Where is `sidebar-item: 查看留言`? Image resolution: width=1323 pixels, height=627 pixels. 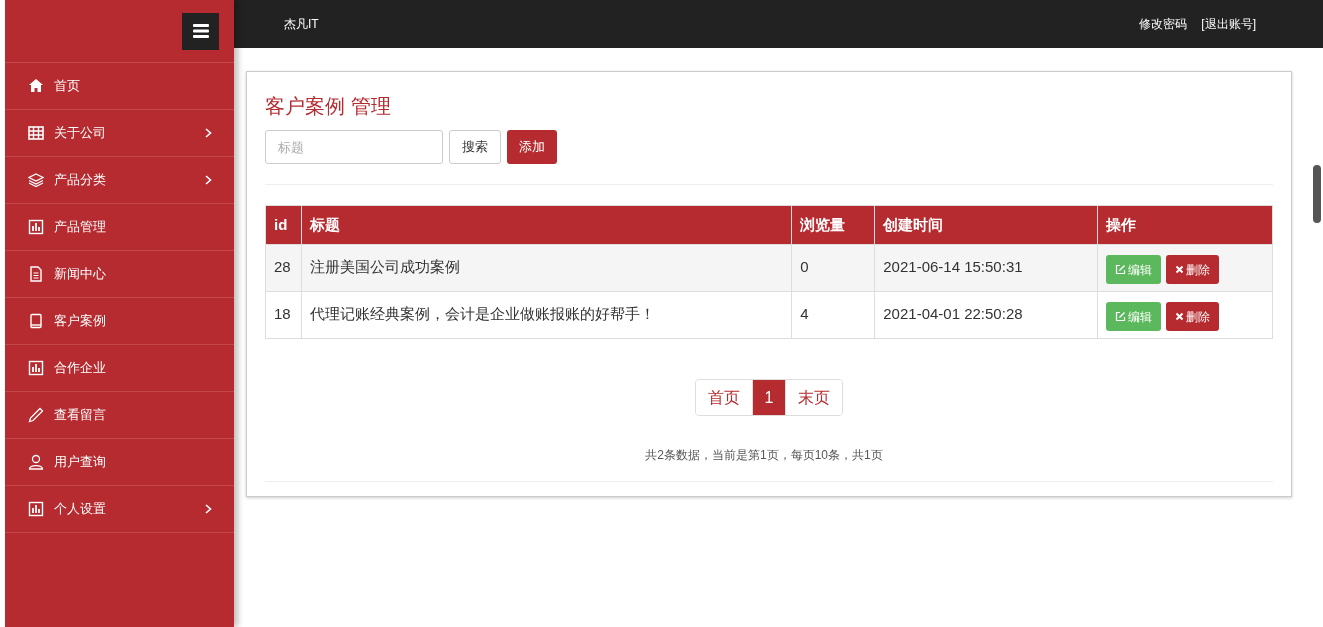 sidebar-item: 查看留言 is located at coordinates (119, 415).